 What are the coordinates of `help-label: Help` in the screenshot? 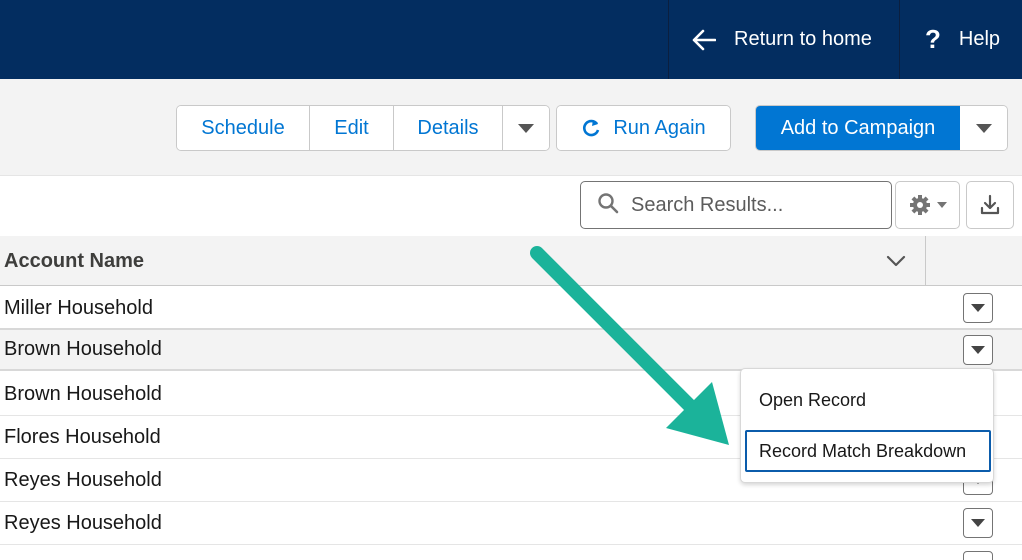 It's located at (979, 39).